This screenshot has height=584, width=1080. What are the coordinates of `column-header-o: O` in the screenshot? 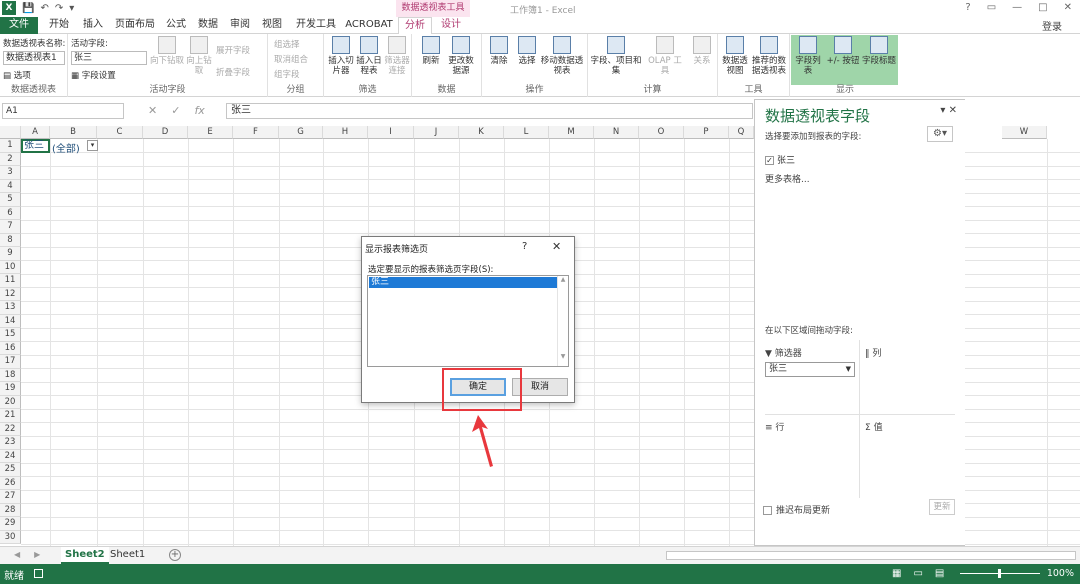 It's located at (661, 132).